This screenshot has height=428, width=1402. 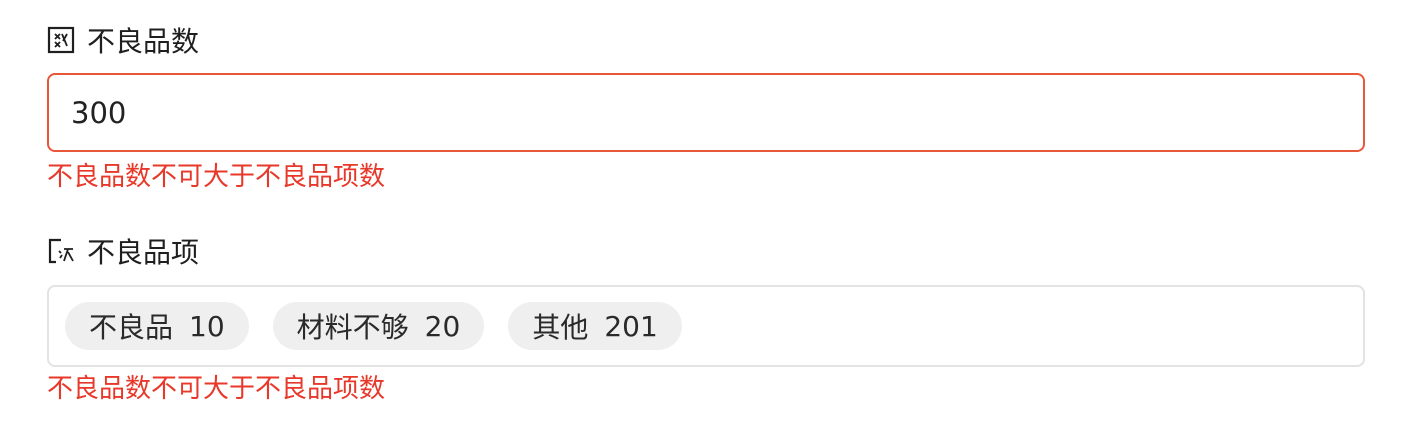 I want to click on tag-item: 不良品 10, so click(x=157, y=326).